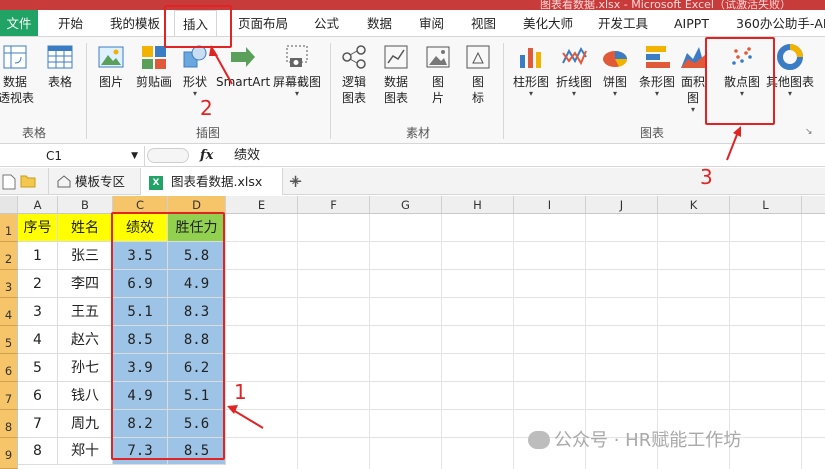  What do you see at coordinates (732, 146) in the screenshot?
I see `arrow-to-scatter-chart` at bounding box center [732, 146].